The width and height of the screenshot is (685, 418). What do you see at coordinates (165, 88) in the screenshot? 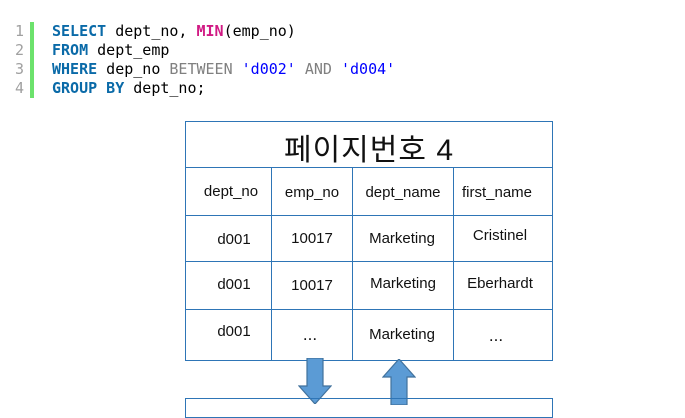
I see `sql-text: dept_no;` at bounding box center [165, 88].